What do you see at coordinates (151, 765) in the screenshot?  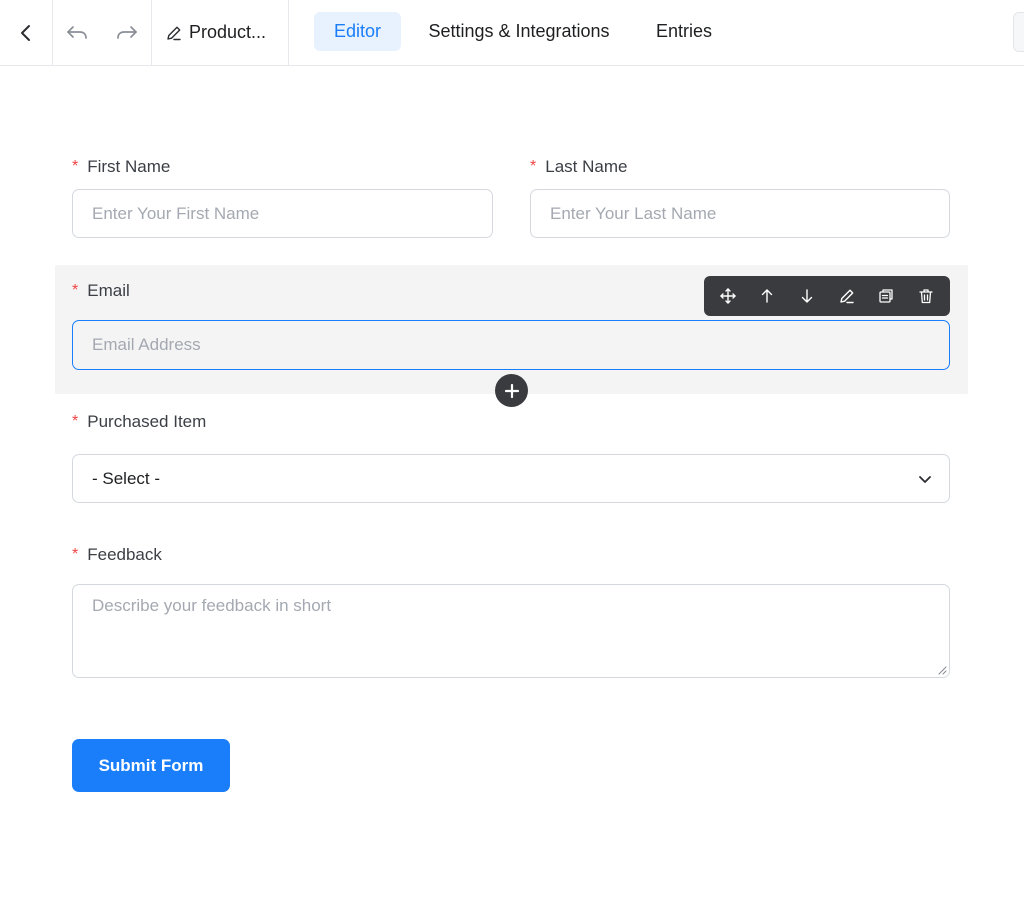 I see `submit-form-button: Submit Form` at bounding box center [151, 765].